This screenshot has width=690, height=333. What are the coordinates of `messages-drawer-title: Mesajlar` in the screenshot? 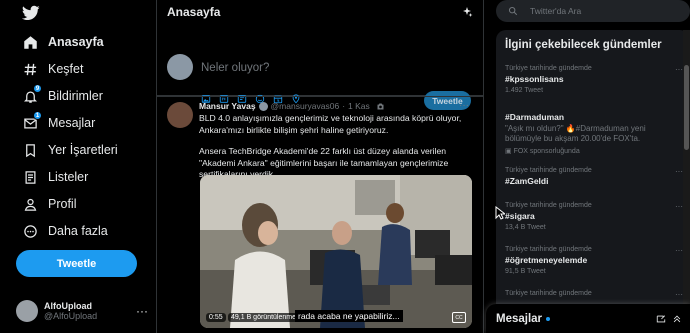 It's located at (519, 318).